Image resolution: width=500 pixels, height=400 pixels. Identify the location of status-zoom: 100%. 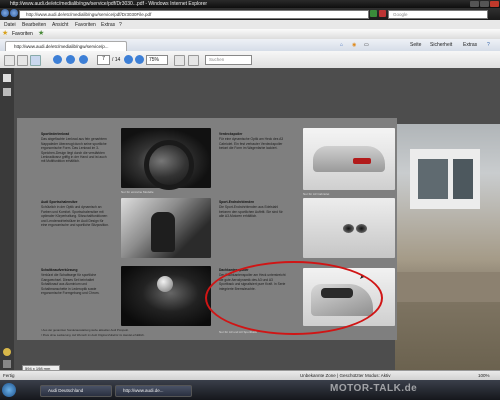
(484, 375).